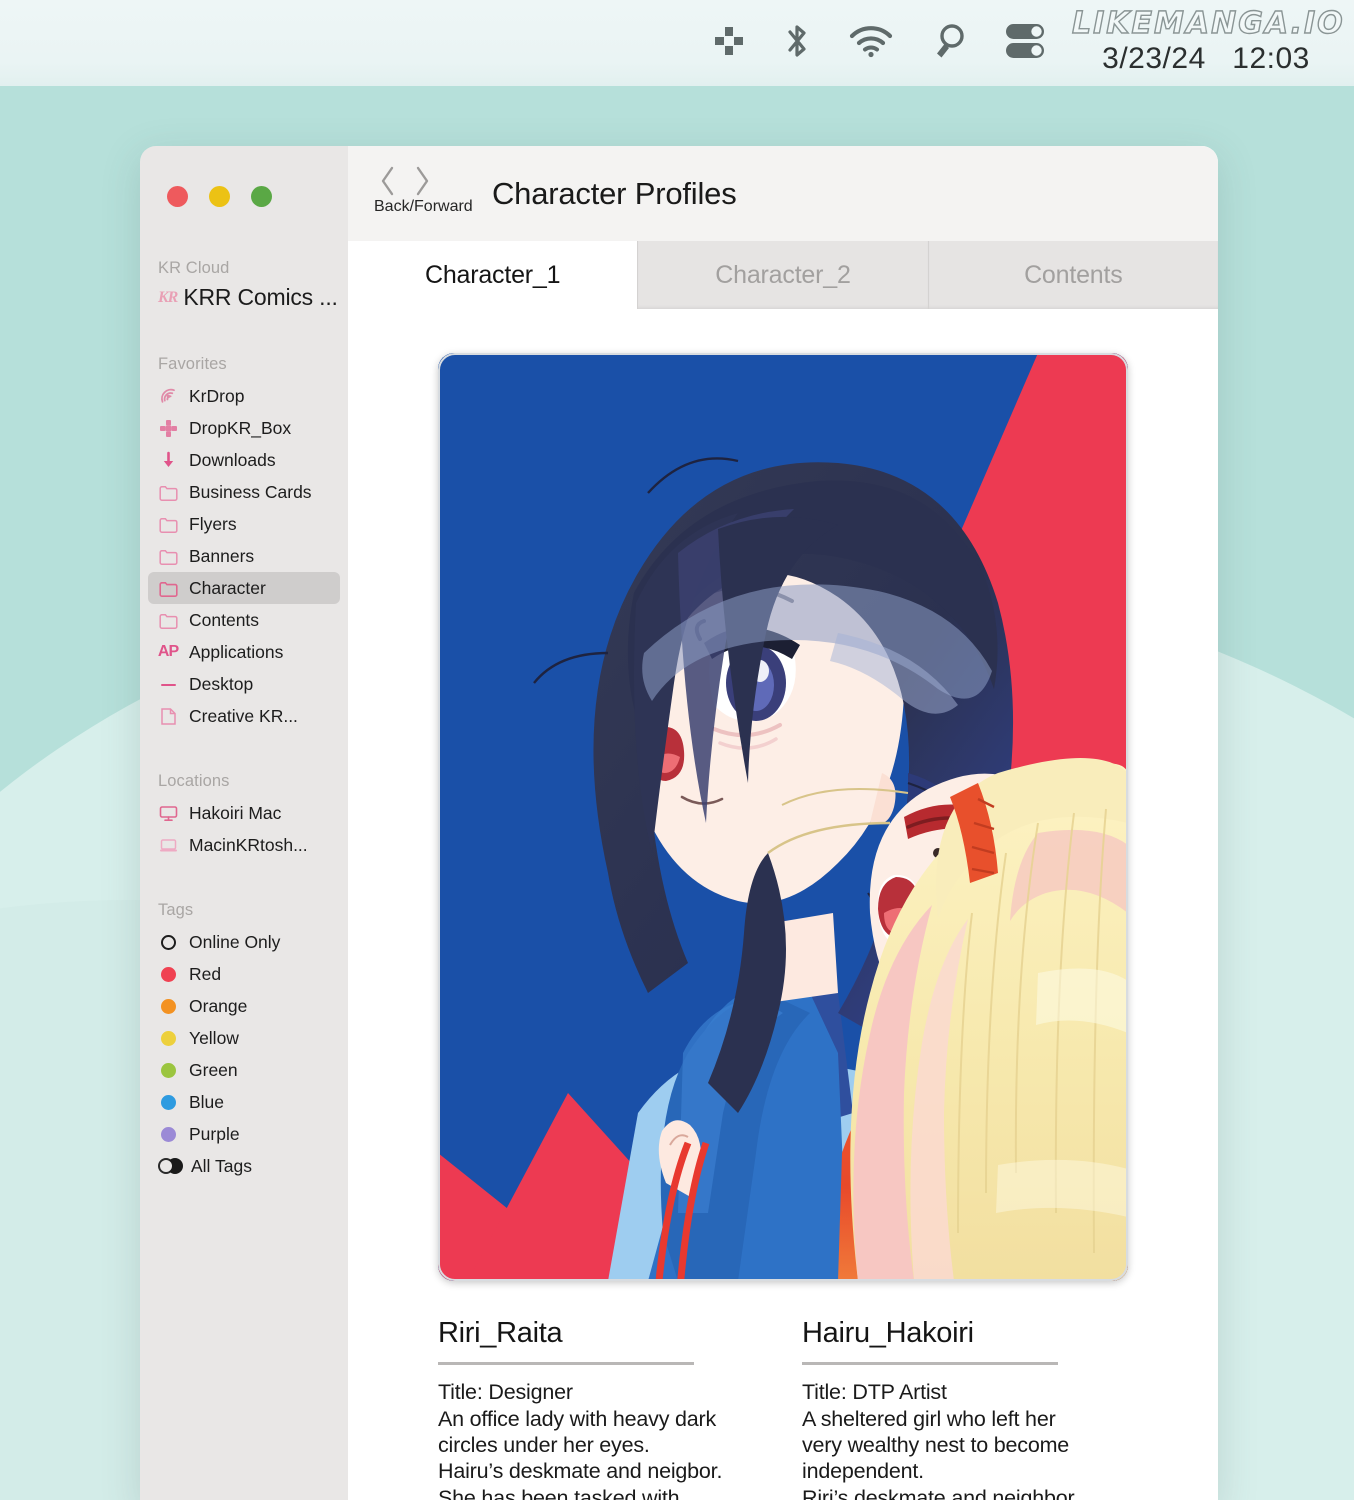  I want to click on tag-ring-icon, so click(168, 942).